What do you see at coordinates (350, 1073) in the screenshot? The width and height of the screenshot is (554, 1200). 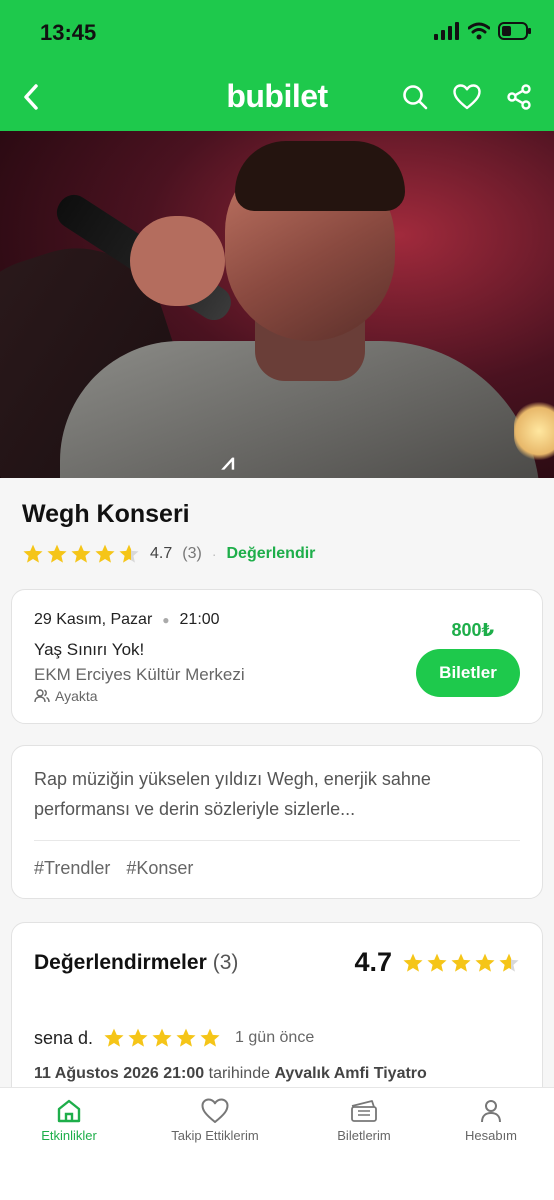 I see `review-venue: Ayvalık Amfi Tiyatro` at bounding box center [350, 1073].